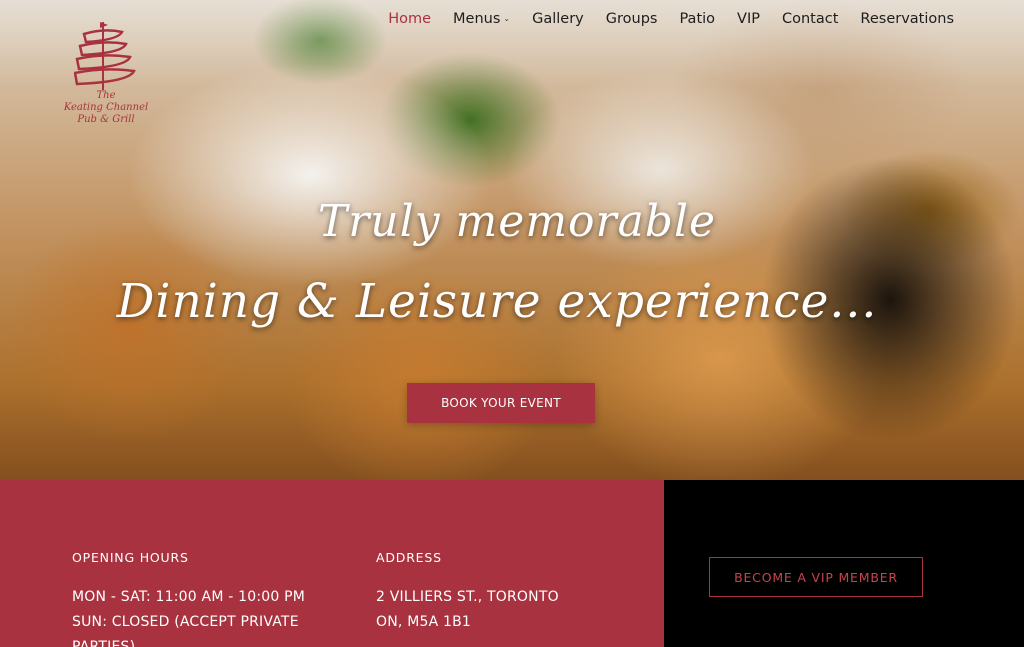 The image size is (1024, 647). I want to click on nav-vip: VIP, so click(748, 19).